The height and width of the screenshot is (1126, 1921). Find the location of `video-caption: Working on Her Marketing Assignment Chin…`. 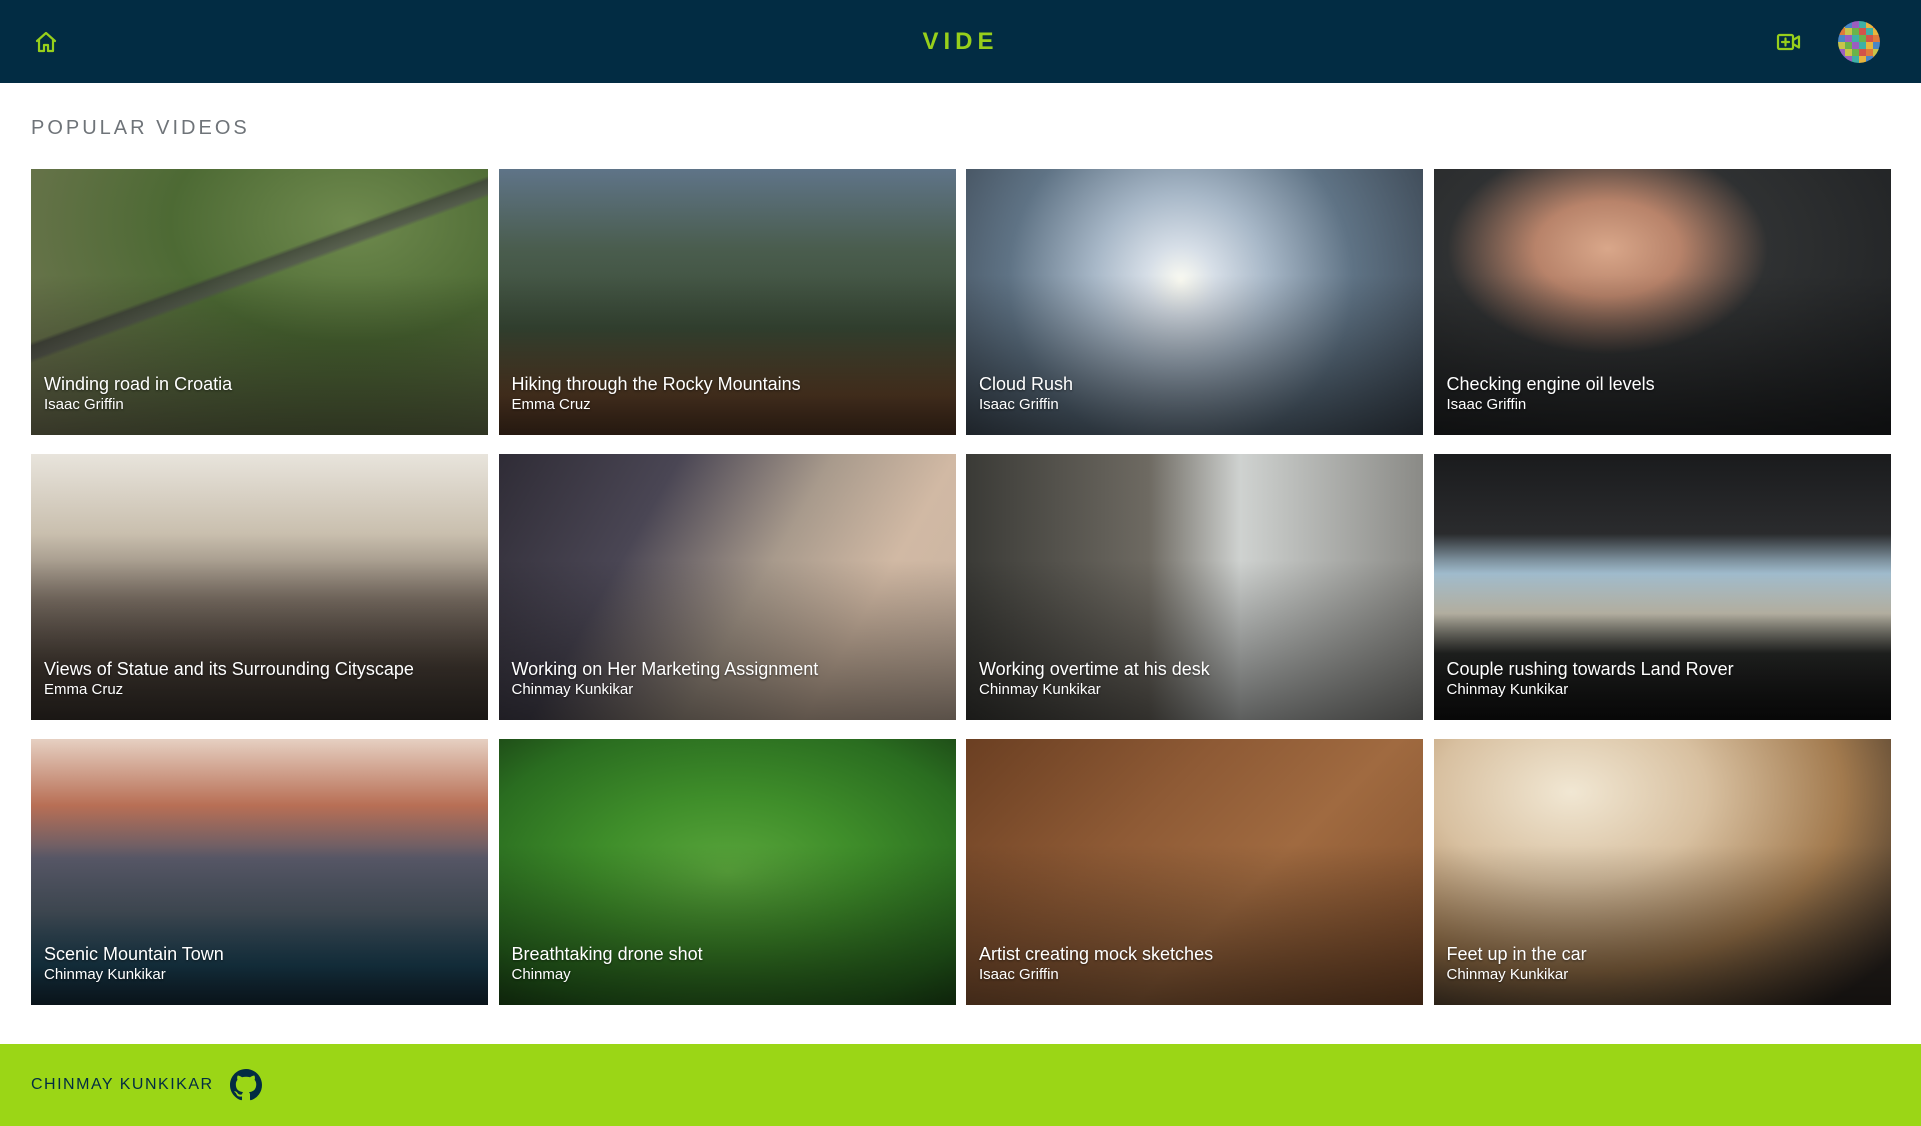

video-caption: Working on Her Marketing Assignment Chin… is located at coordinates (727, 679).